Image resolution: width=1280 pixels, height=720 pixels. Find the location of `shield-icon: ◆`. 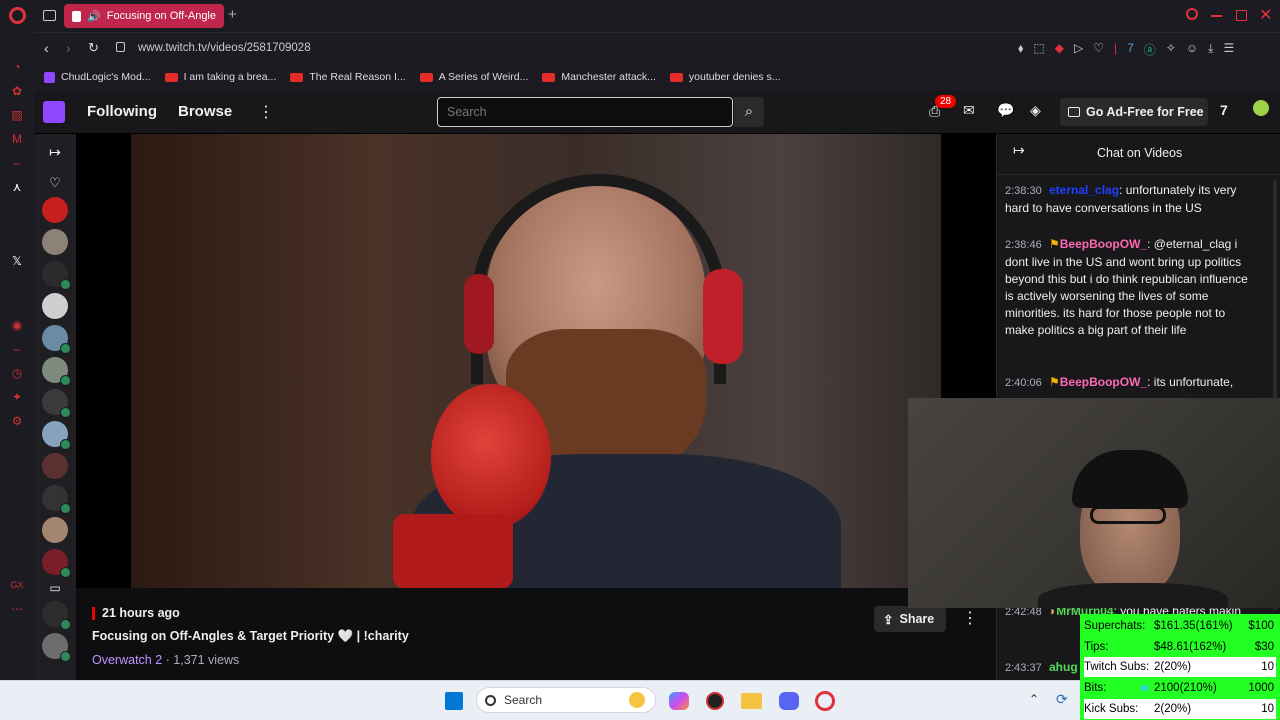

shield-icon: ◆ is located at coordinates (1059, 49).